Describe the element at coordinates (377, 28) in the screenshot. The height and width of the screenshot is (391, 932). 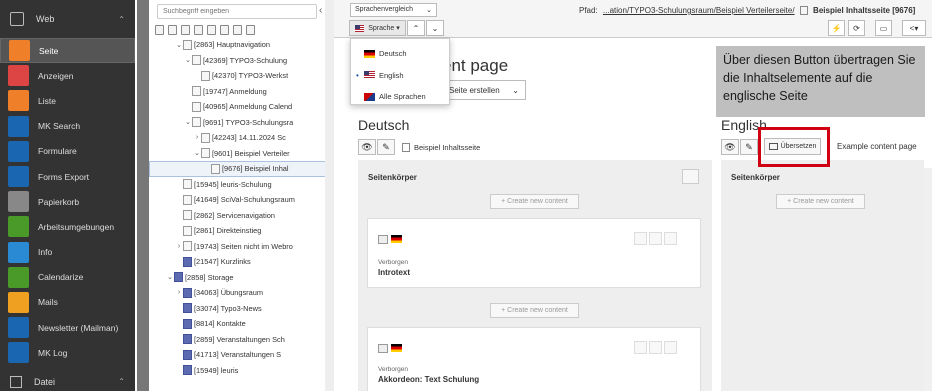
I see `language-button: Sprache ▾` at that location.